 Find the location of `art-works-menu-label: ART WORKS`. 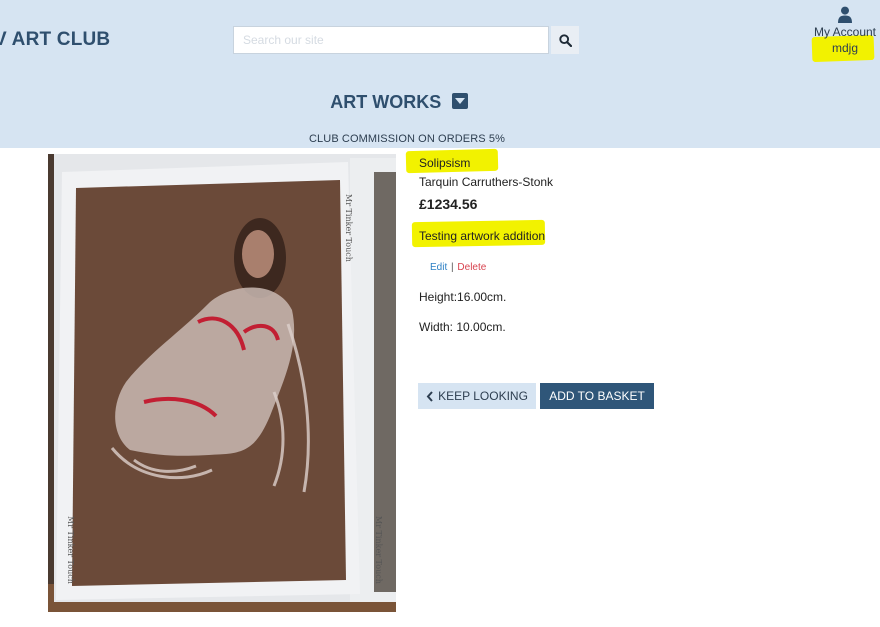

art-works-menu-label: ART WORKS is located at coordinates (386, 102).